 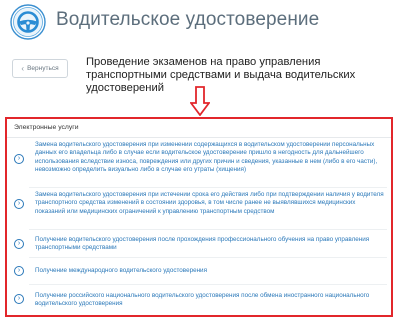 What do you see at coordinates (200, 101) in the screenshot?
I see `down-arrow-icon` at bounding box center [200, 101].